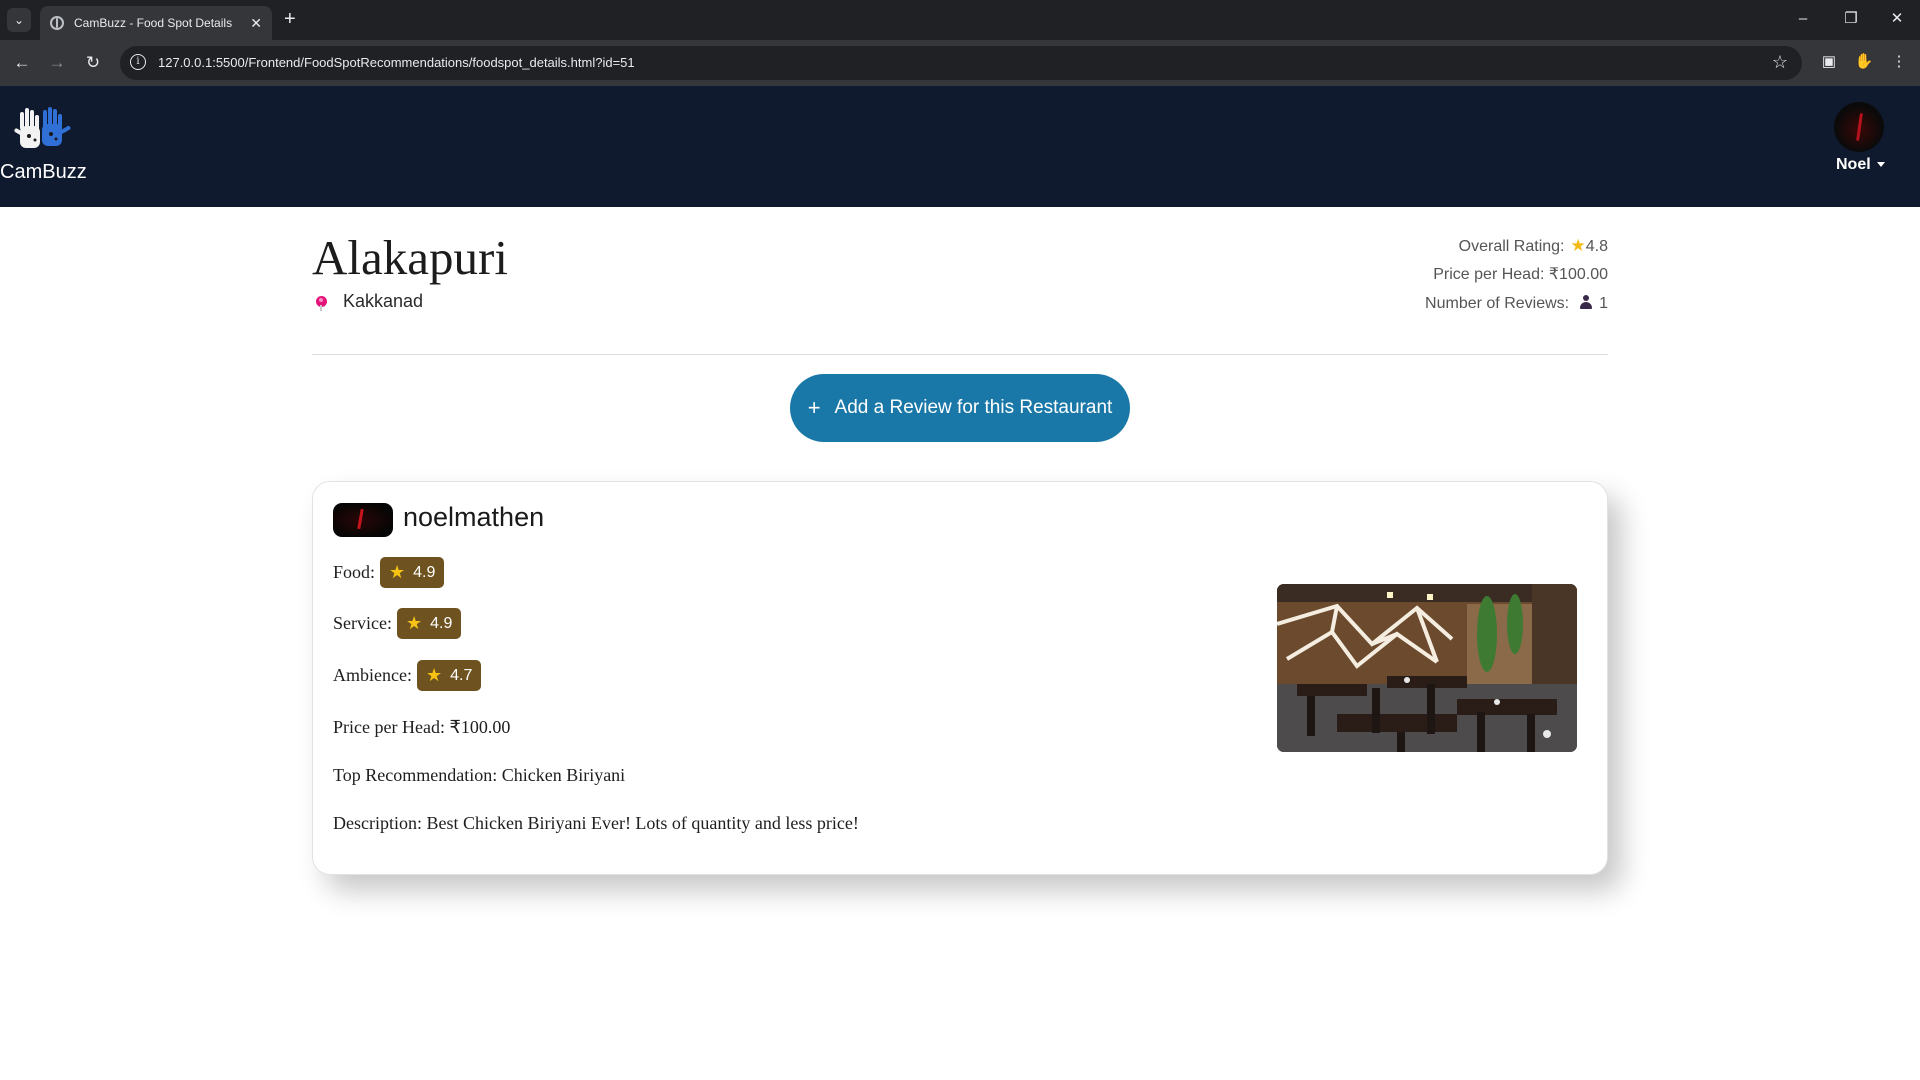 The image size is (1920, 1080). I want to click on add-review-button: + Add a Review for this Restaurant, so click(960, 408).